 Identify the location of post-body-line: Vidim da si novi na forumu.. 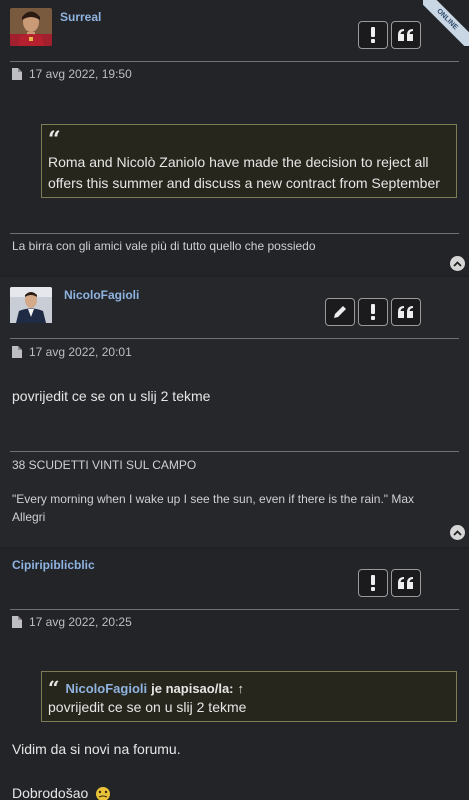
(96, 749).